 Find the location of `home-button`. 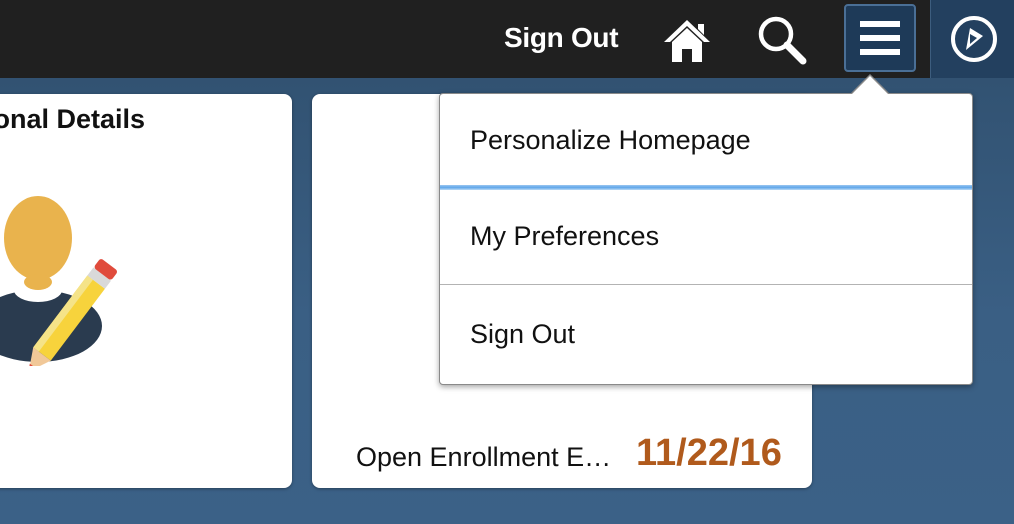

home-button is located at coordinates (687, 41).